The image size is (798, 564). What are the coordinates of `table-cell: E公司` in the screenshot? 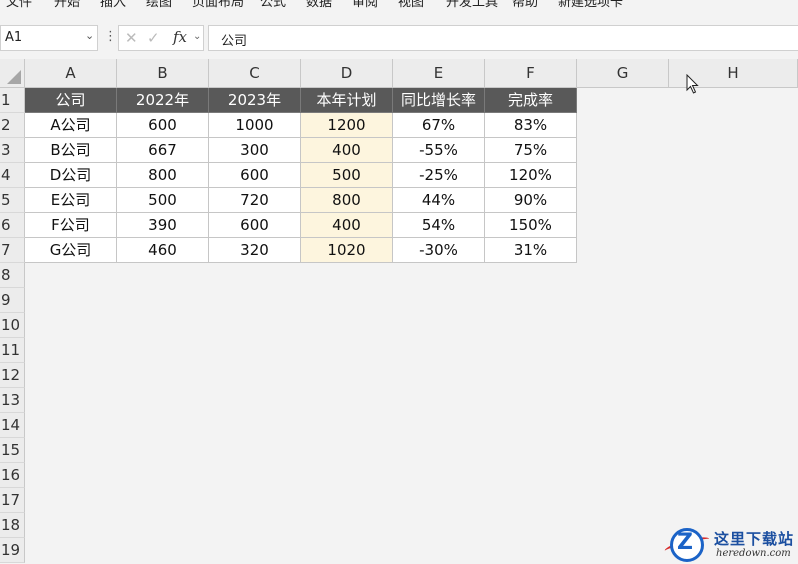 It's located at (71, 200).